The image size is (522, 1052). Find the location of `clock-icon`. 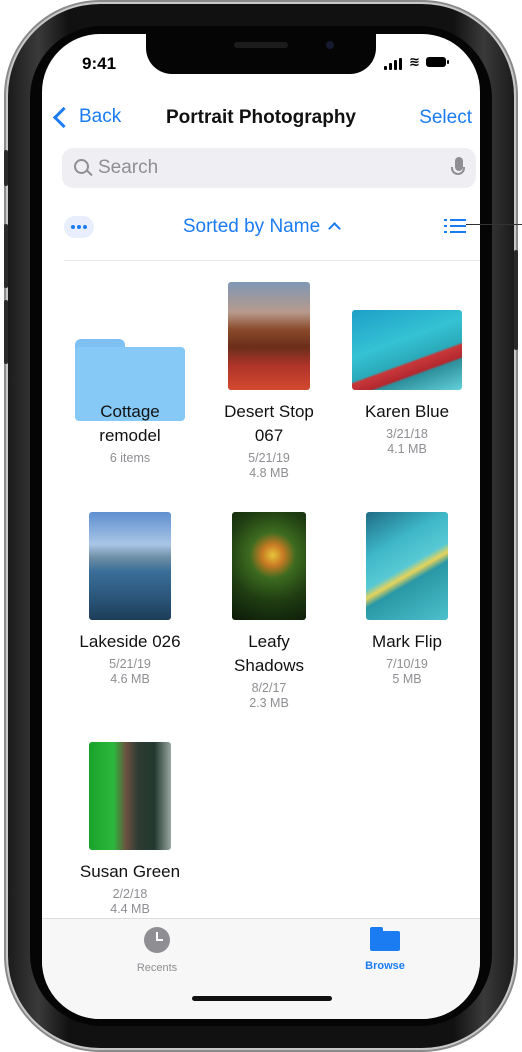

clock-icon is located at coordinates (157, 940).